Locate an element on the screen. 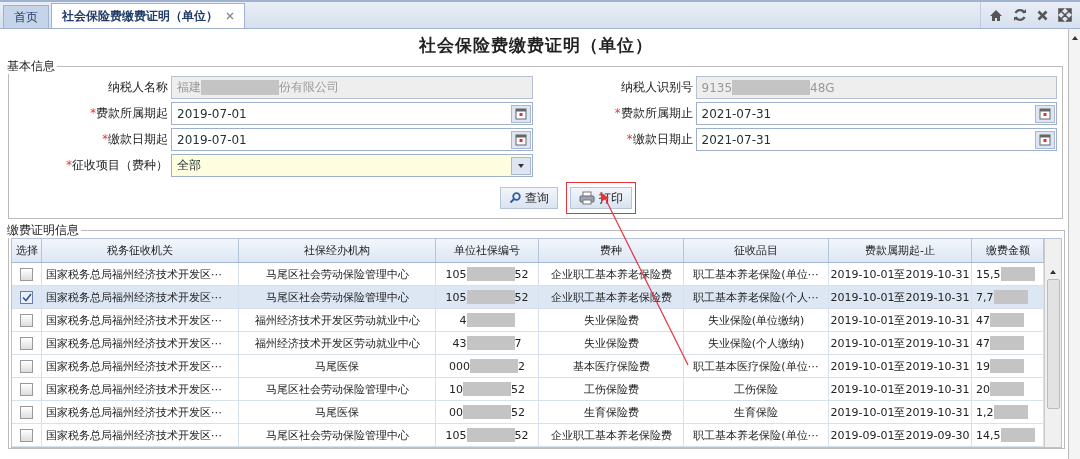 This screenshot has width=1080, height=459. fullscreen-icon is located at coordinates (1065, 15).